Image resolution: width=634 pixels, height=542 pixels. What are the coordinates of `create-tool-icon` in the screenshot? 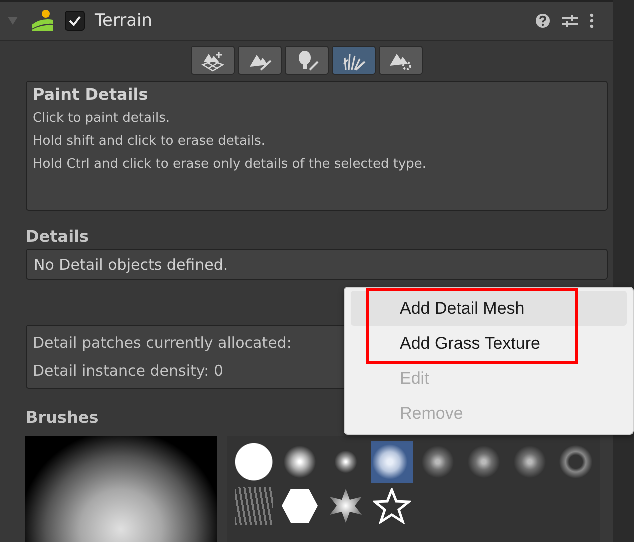 It's located at (213, 61).